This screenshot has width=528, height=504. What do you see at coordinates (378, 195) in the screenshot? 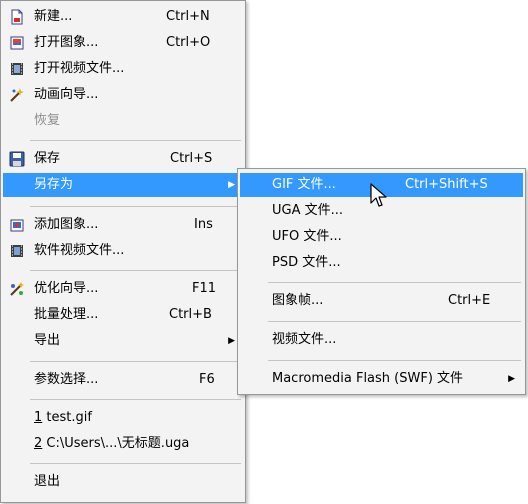
I see `mouse-cursor-icon` at bounding box center [378, 195].